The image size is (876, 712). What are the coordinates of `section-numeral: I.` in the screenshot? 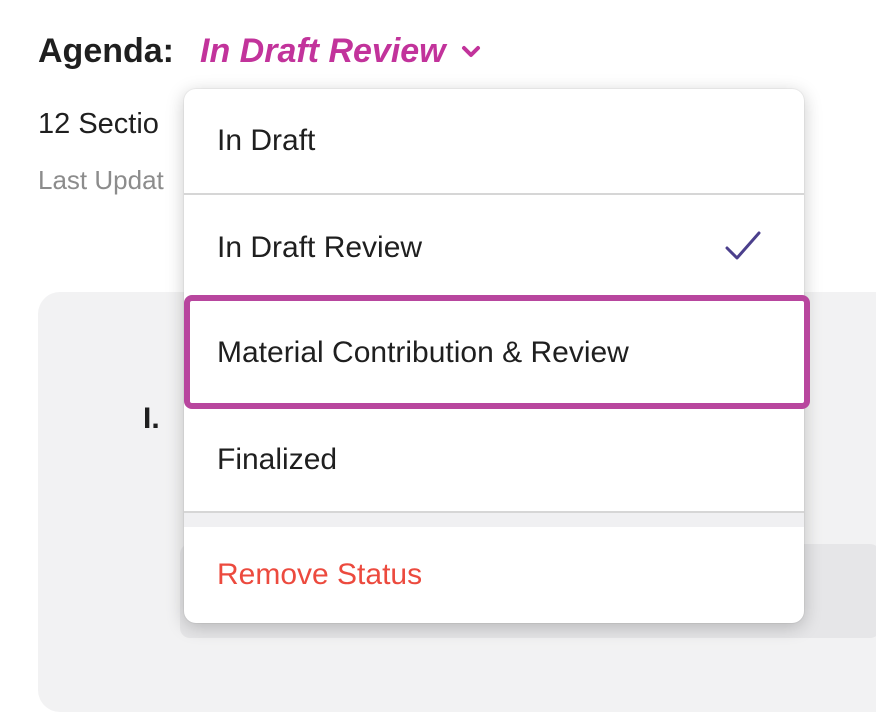 It's located at (151, 418).